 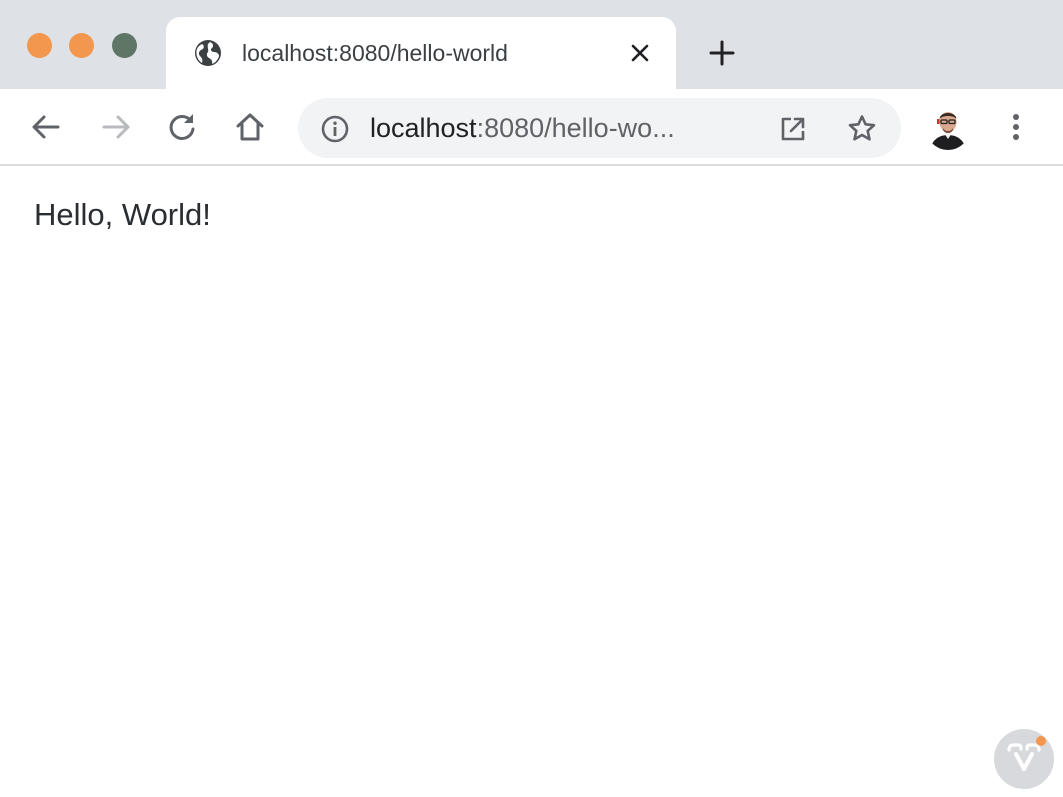 What do you see at coordinates (116, 127) in the screenshot?
I see `arrow-right-icon` at bounding box center [116, 127].